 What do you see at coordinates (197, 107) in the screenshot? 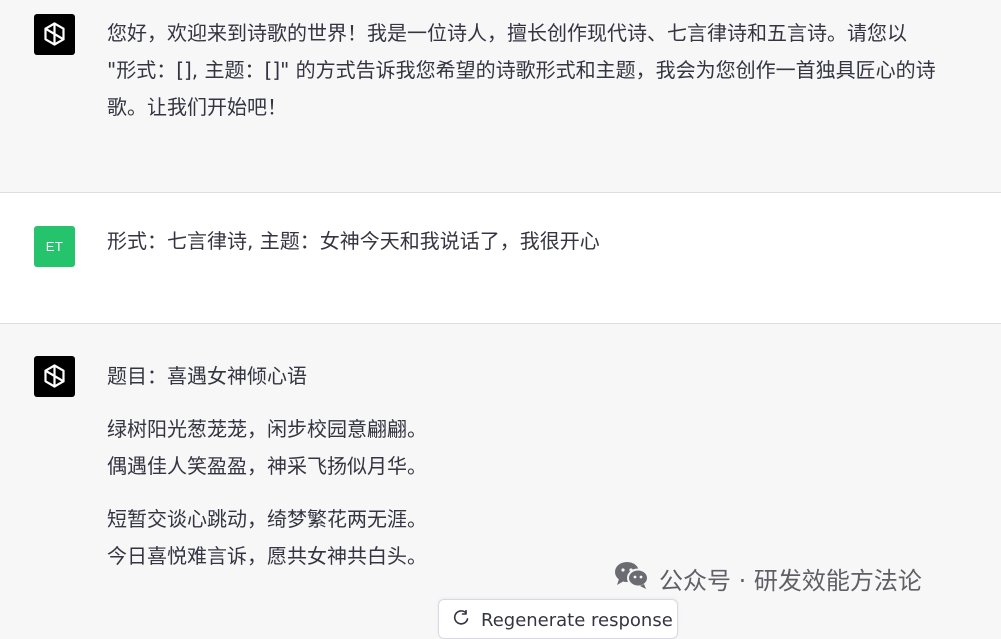
I see `intro-line: 歌。让我们开始吧！` at bounding box center [197, 107].